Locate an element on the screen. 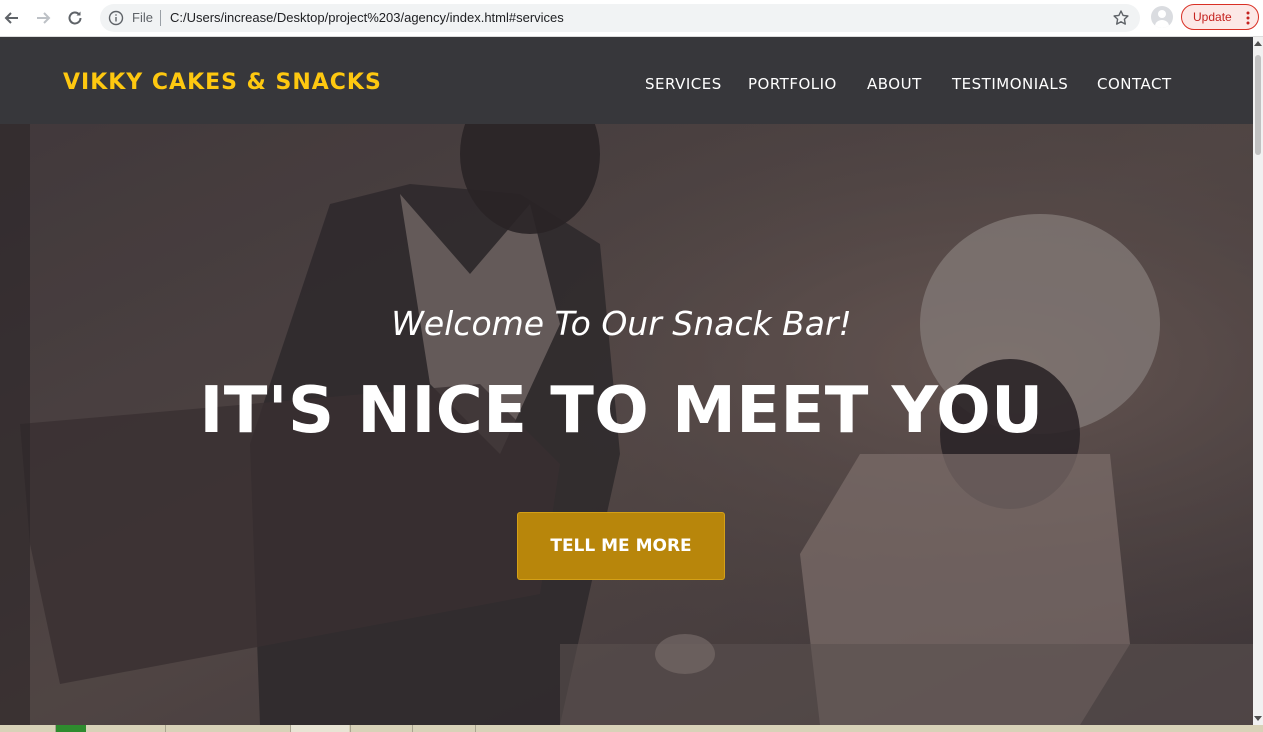  page-scrollbar is located at coordinates (1258, 381).